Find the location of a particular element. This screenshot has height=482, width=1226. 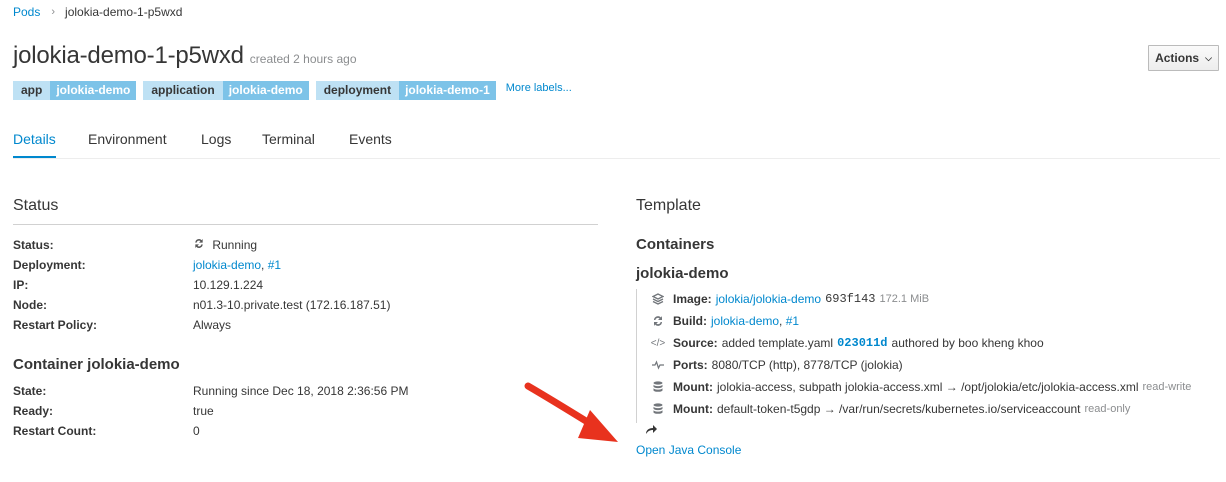

container-status-heading: Container jolokia-demo is located at coordinates (96, 364).